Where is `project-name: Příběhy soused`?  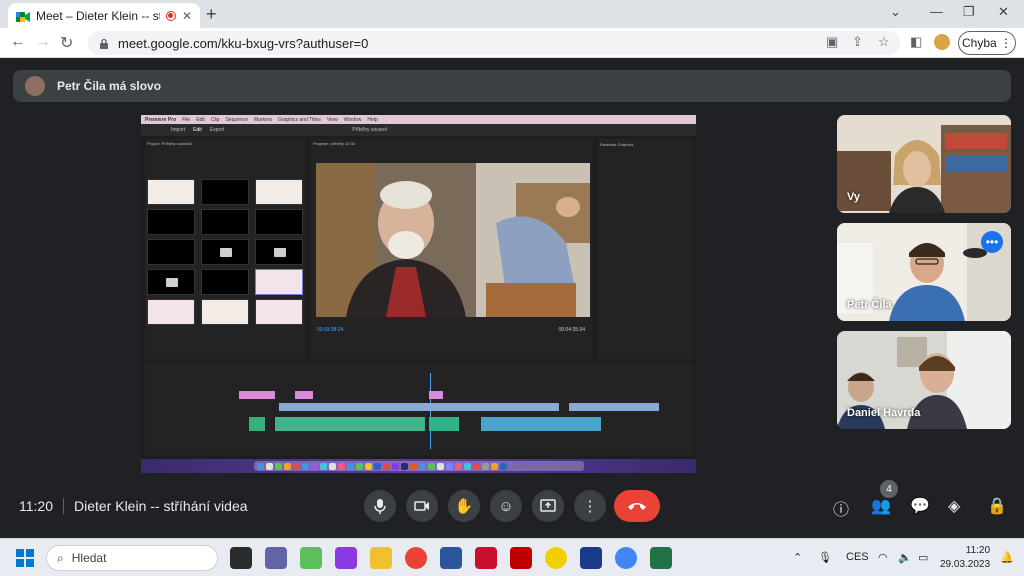
project-name: Příběhy soused is located at coordinates (369, 130).